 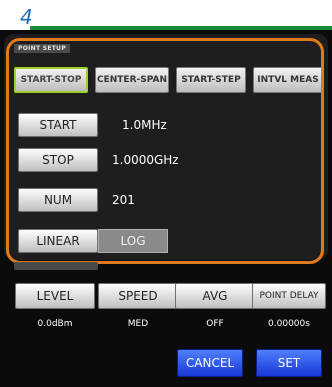 I want to click on cancel-button: CANCEL, so click(x=210, y=363).